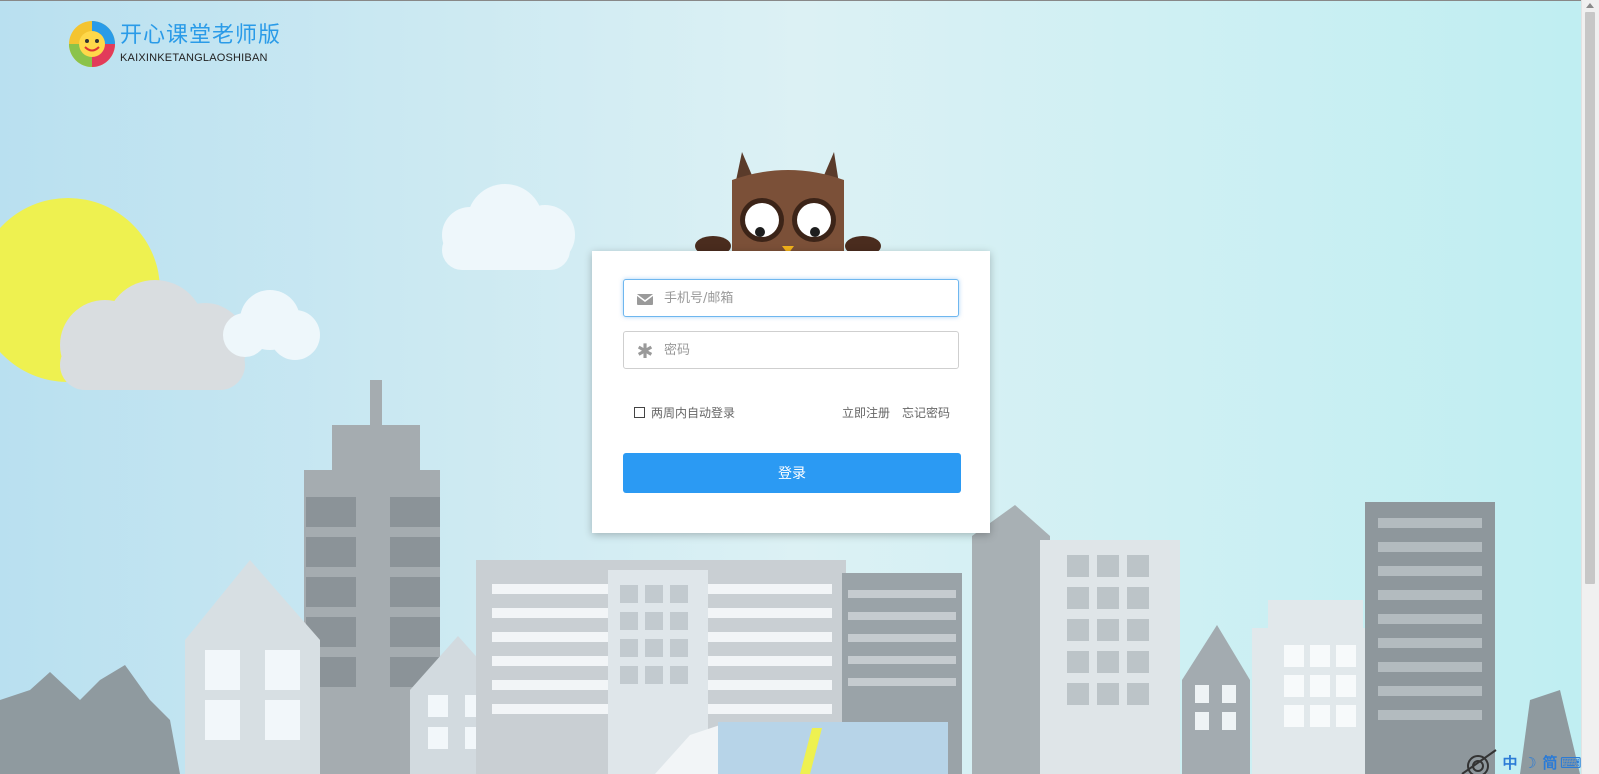 This screenshot has height=774, width=1599. What do you see at coordinates (645, 351) in the screenshot?
I see `asterisk-icon: ✱` at bounding box center [645, 351].